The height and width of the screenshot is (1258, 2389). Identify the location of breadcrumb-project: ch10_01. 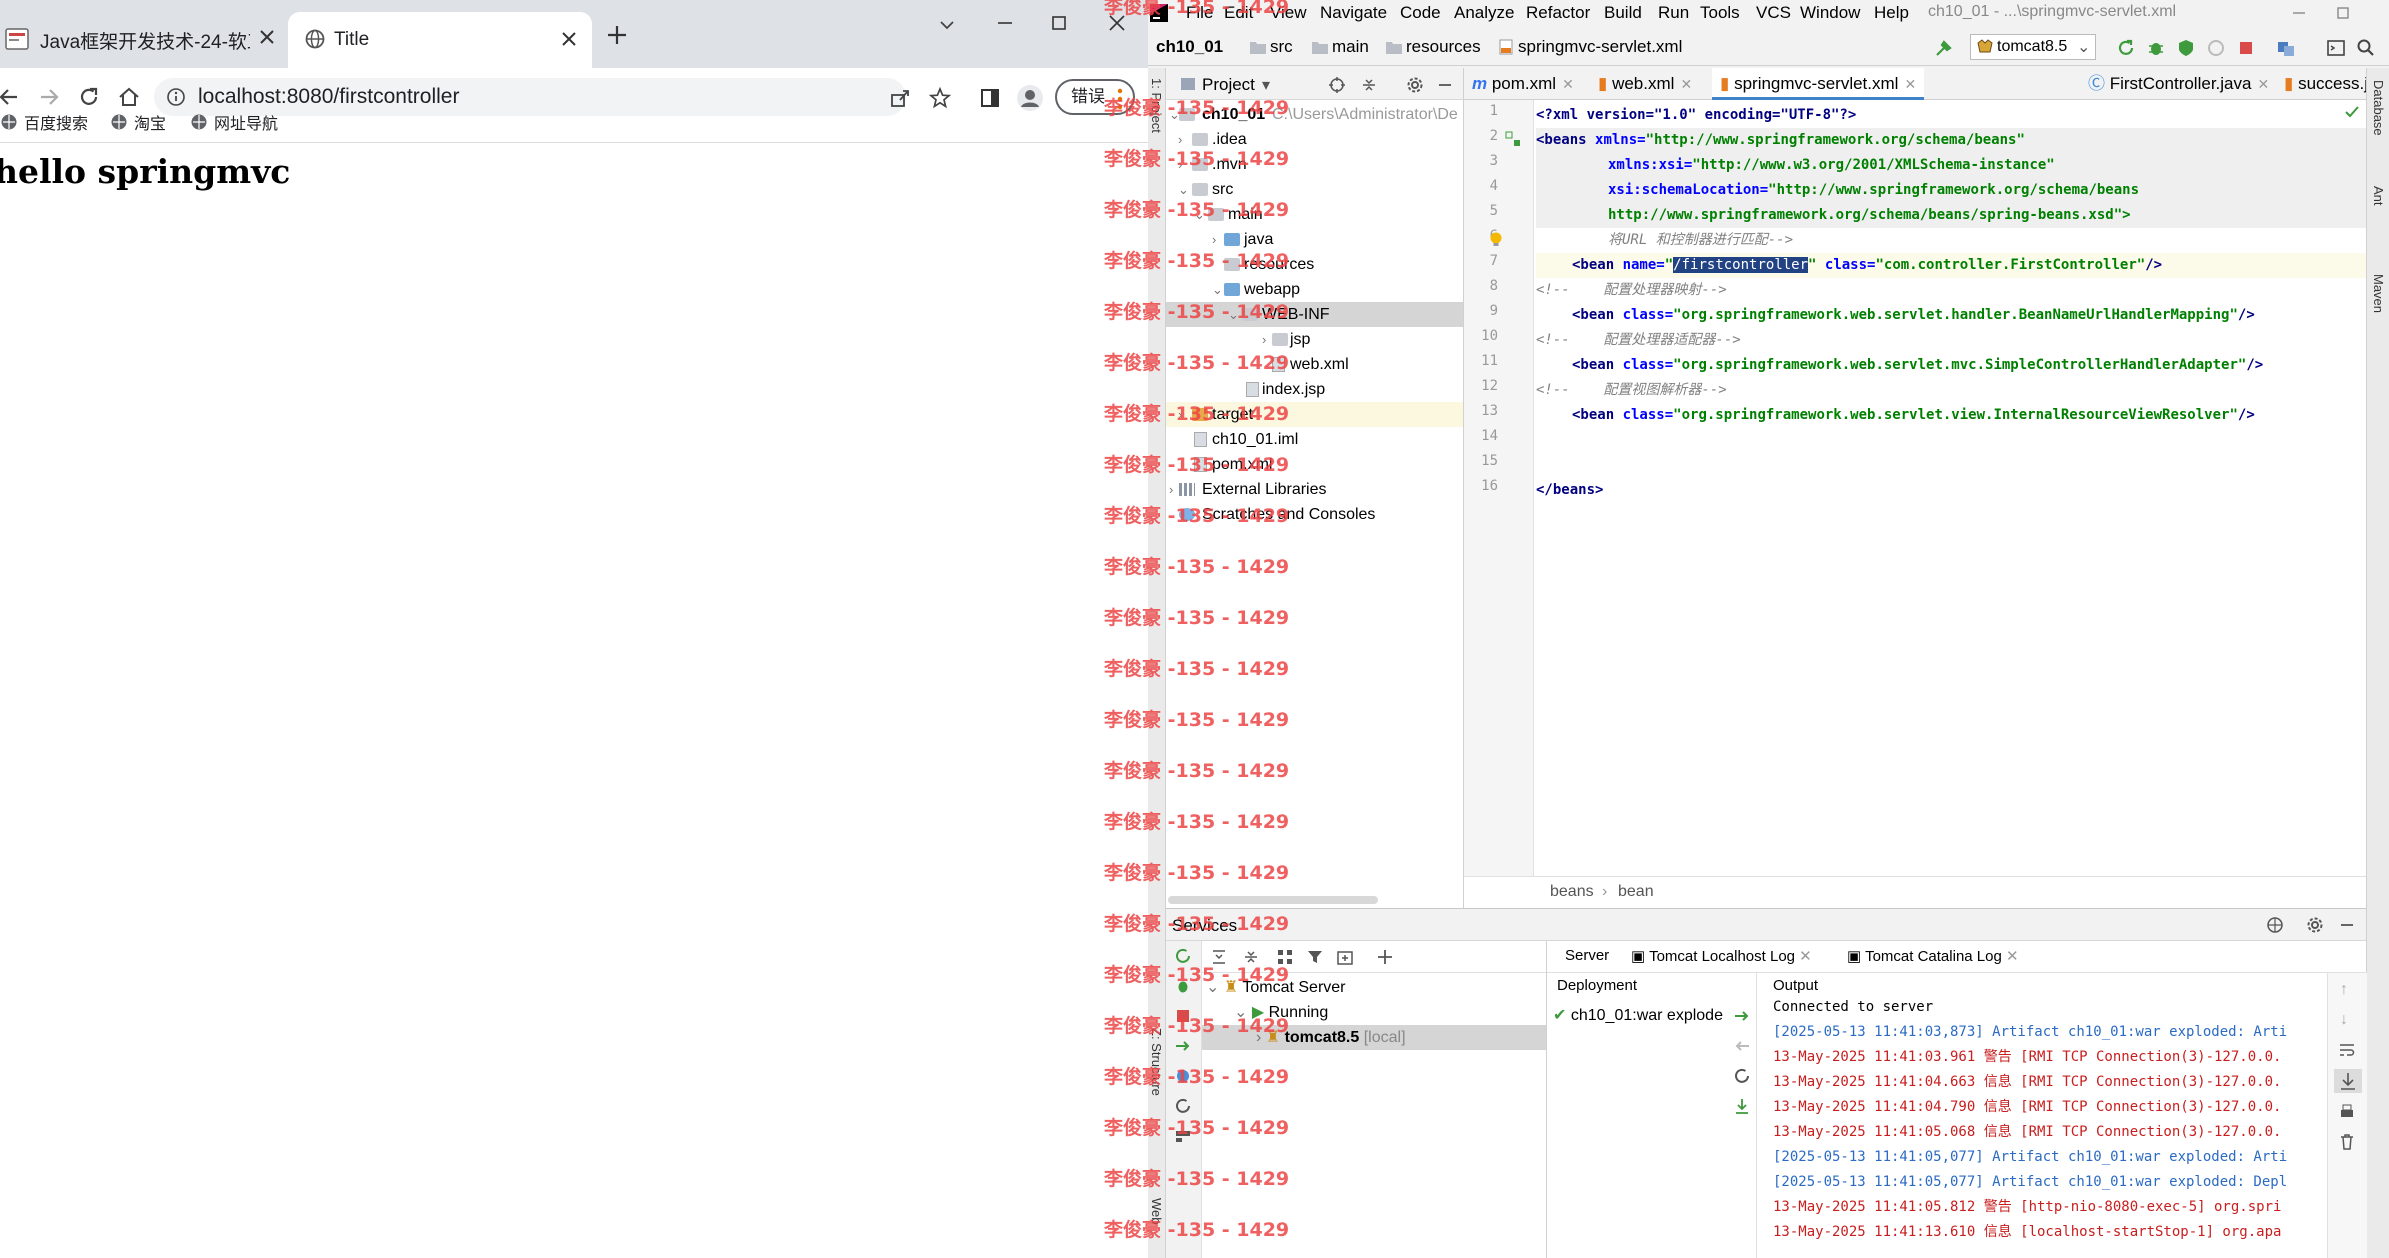
(1189, 47).